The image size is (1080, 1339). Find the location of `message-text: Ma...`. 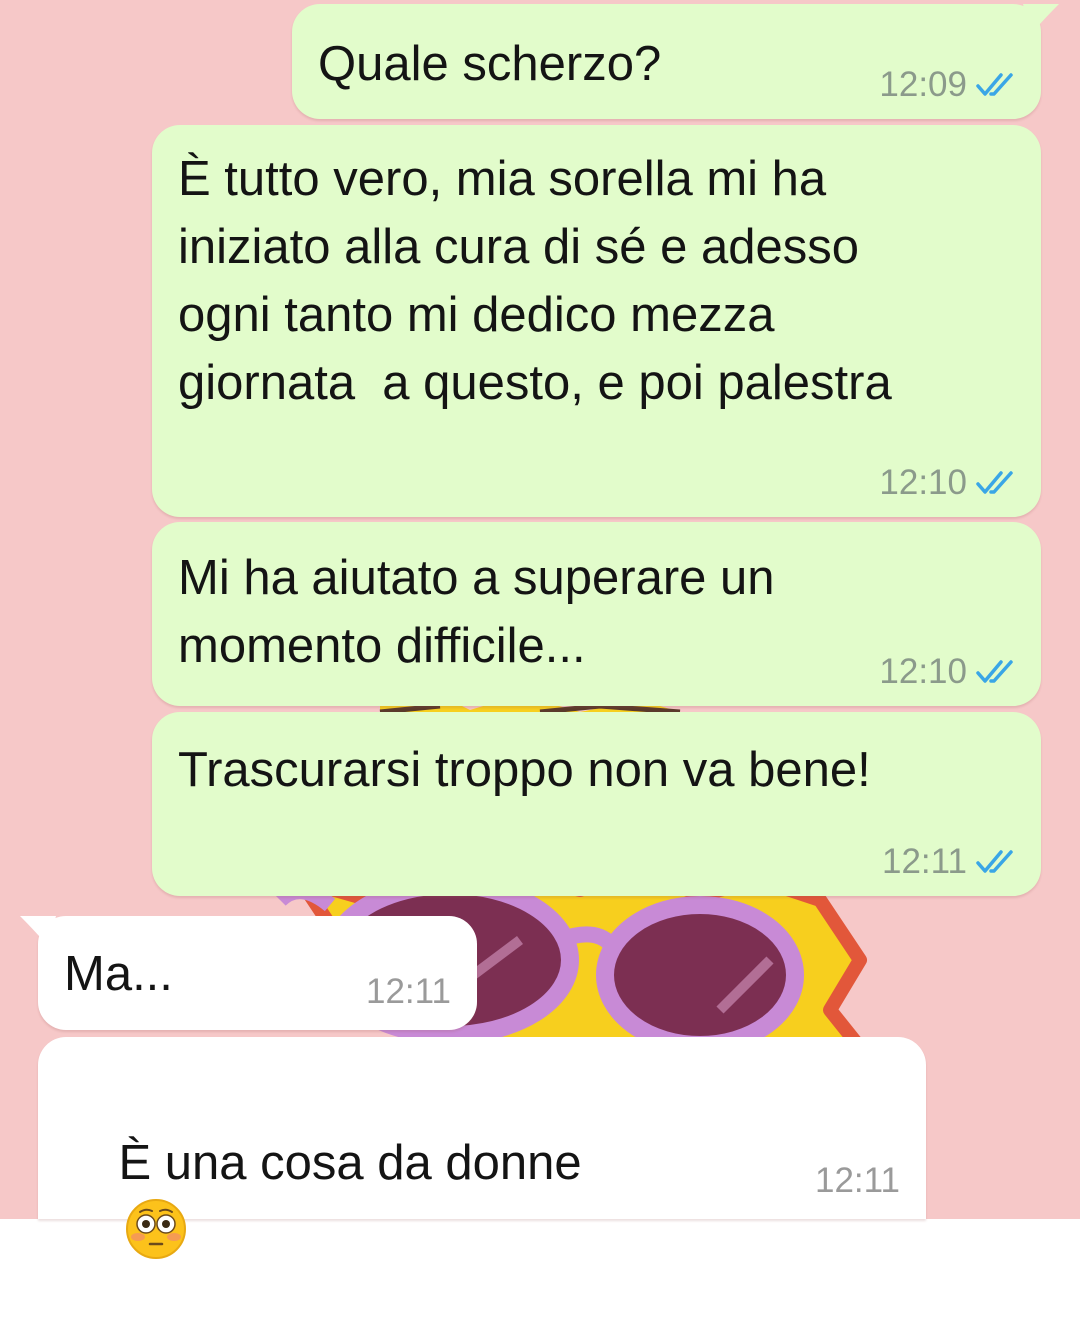

message-text: Ma... is located at coordinates (118, 974).